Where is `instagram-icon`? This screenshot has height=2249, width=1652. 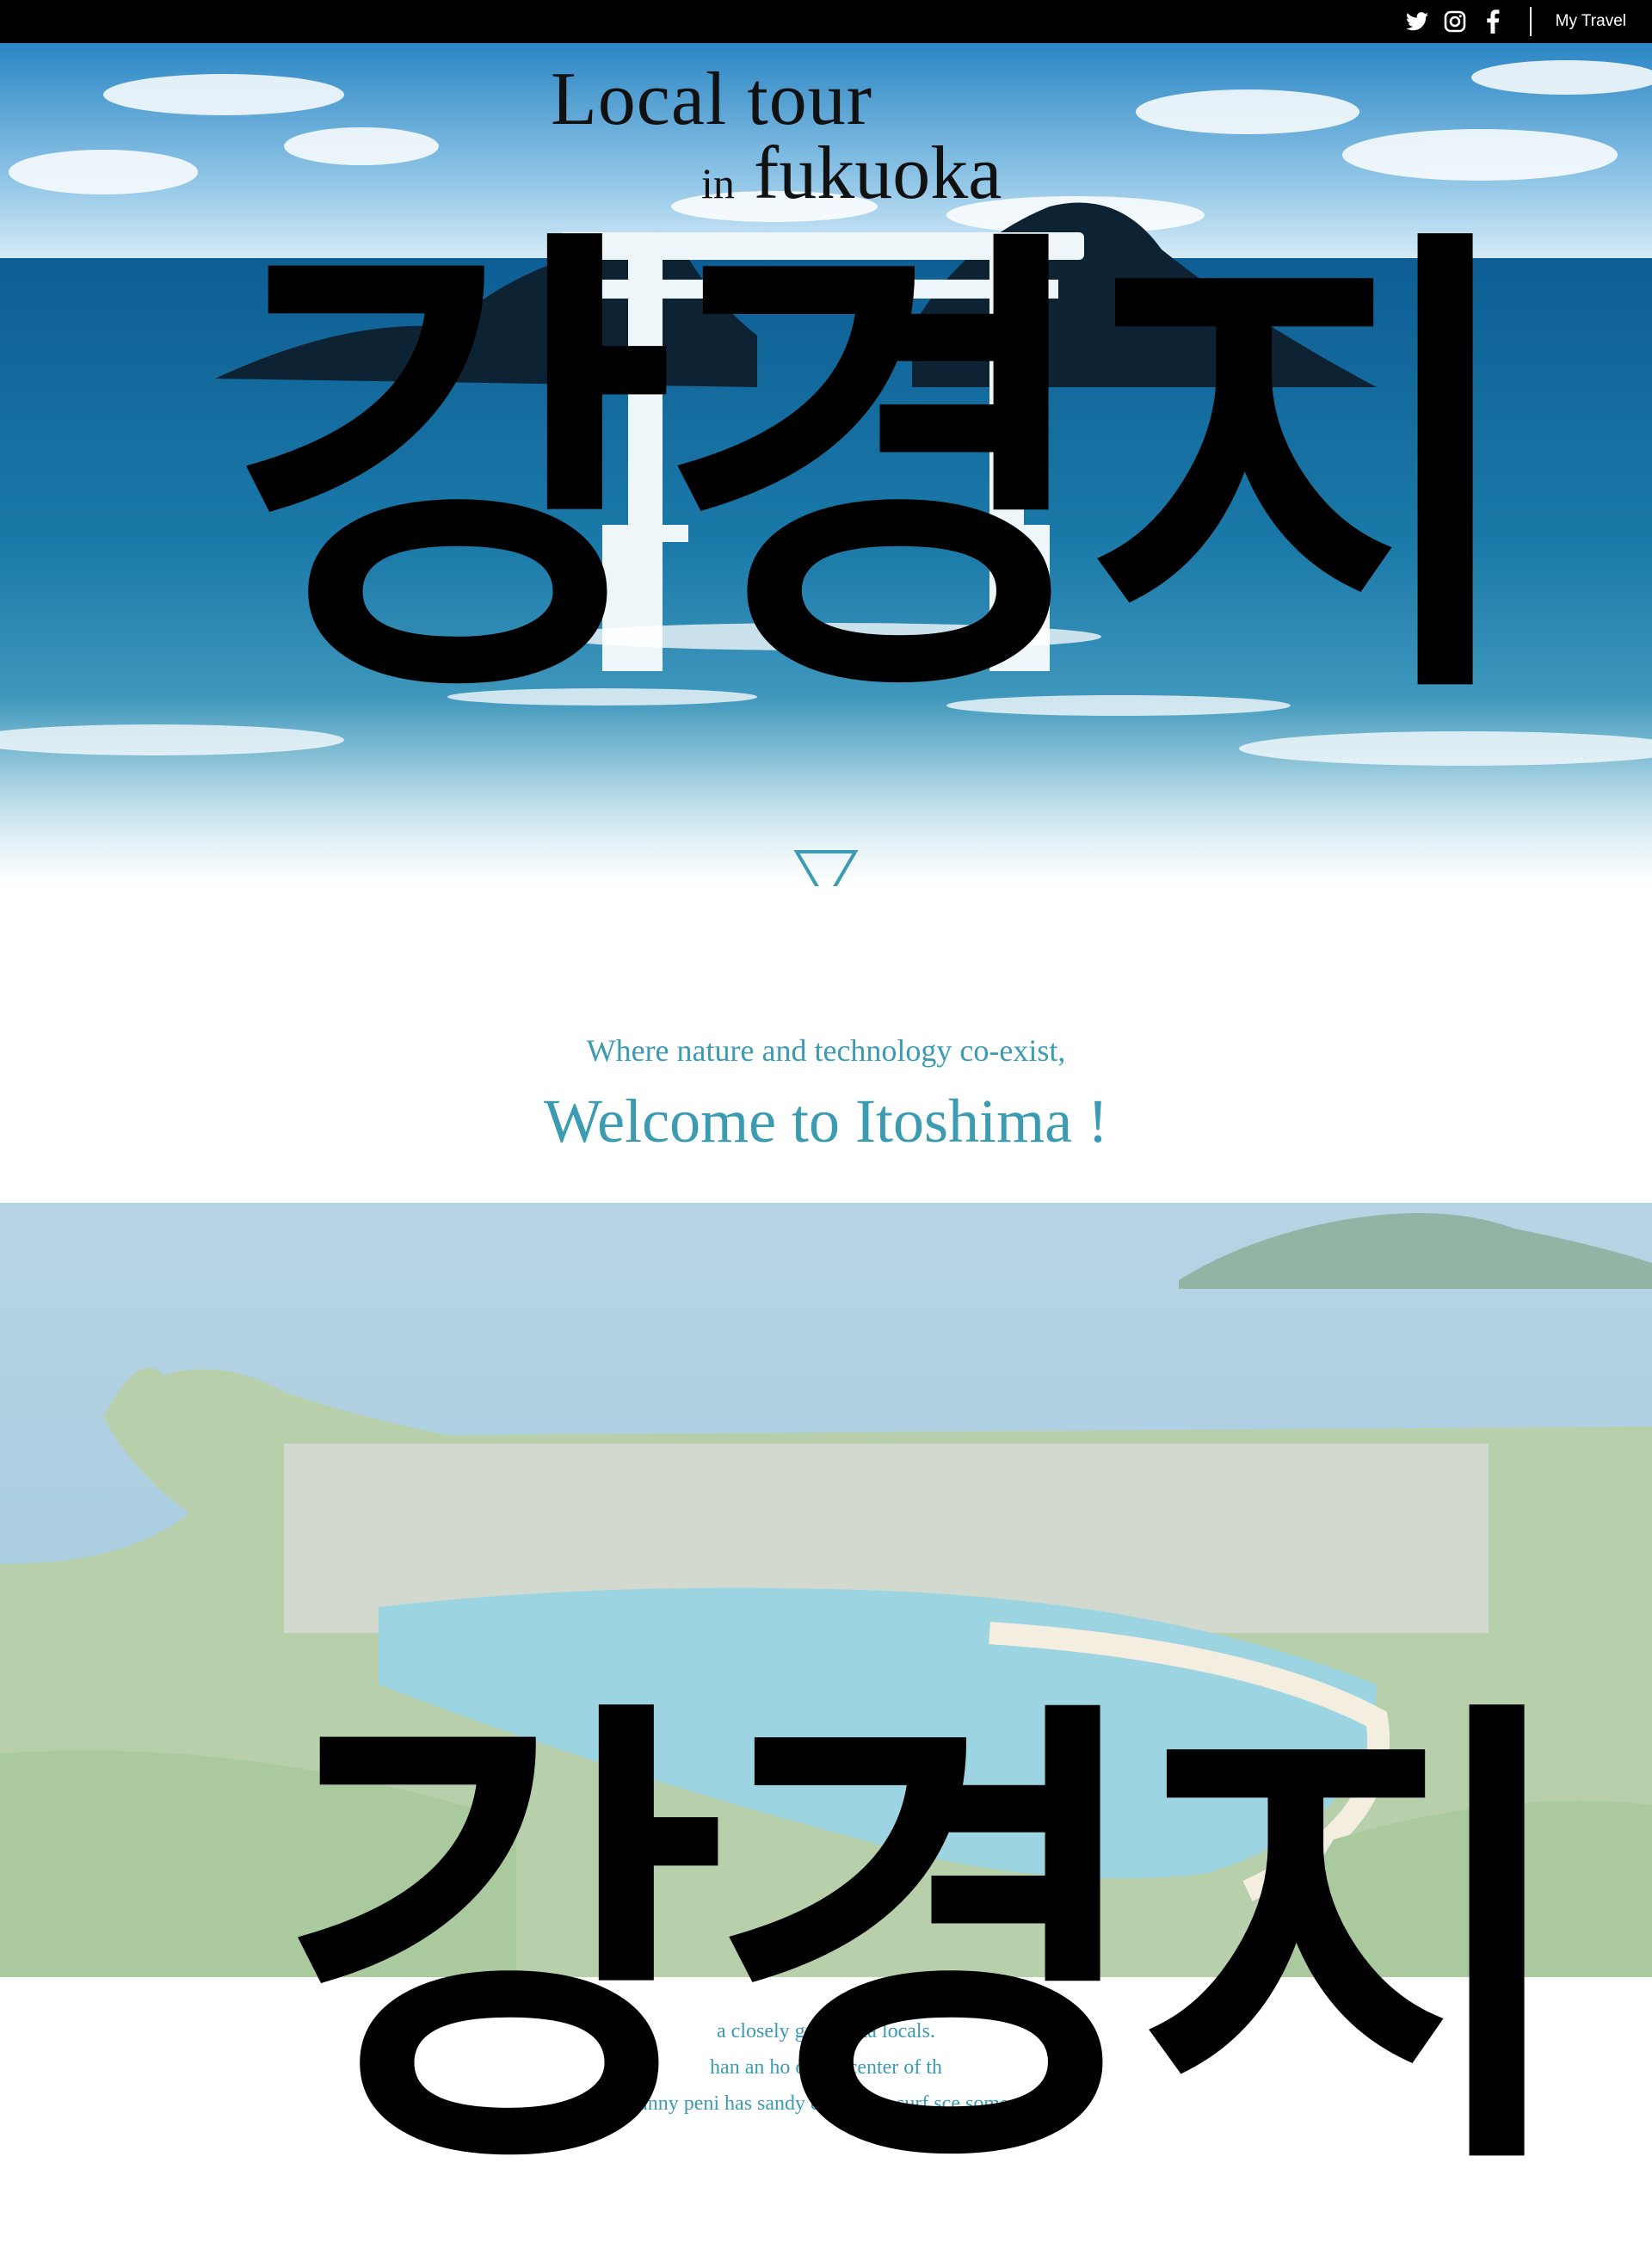
instagram-icon is located at coordinates (1455, 21).